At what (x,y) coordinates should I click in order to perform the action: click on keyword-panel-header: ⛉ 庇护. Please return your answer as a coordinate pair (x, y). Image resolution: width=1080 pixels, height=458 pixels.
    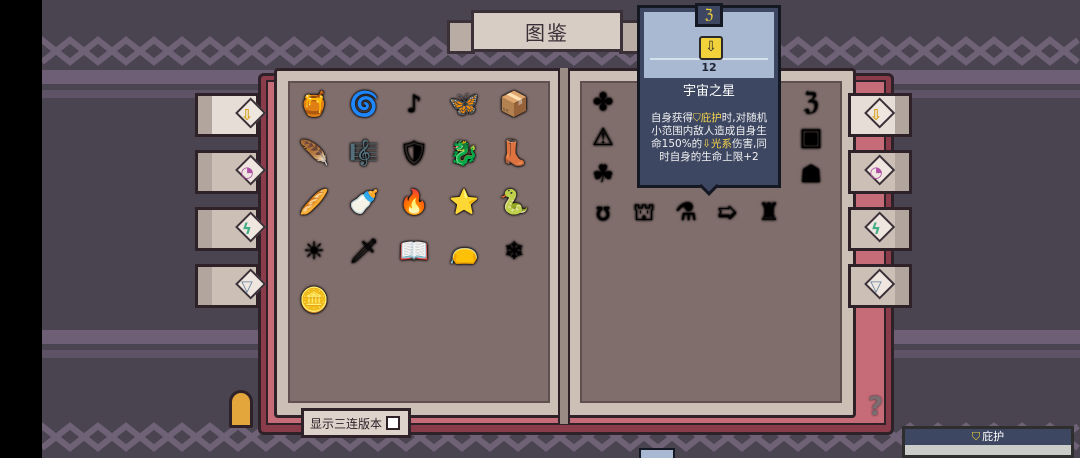
    Looking at the image, I should click on (988, 437).